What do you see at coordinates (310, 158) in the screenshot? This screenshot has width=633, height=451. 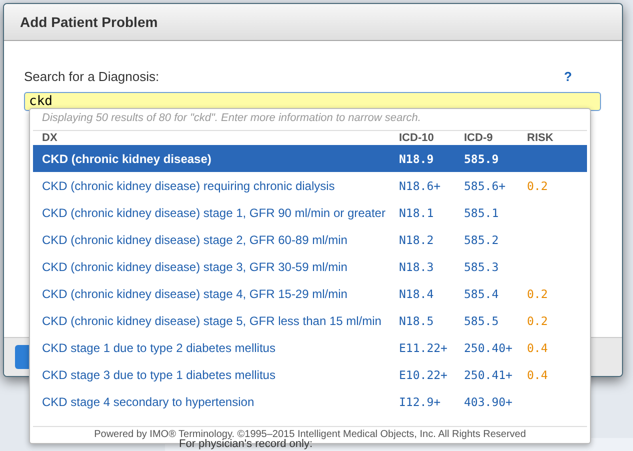 I see `result-row: CKD (chronic kidney disease) N18.9 585.9` at bounding box center [310, 158].